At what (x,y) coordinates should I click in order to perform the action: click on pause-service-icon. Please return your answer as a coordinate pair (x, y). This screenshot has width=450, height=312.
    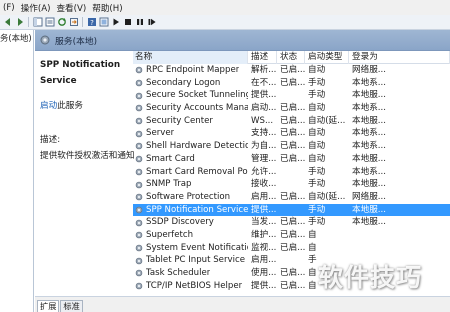
    Looking at the image, I should click on (139, 22).